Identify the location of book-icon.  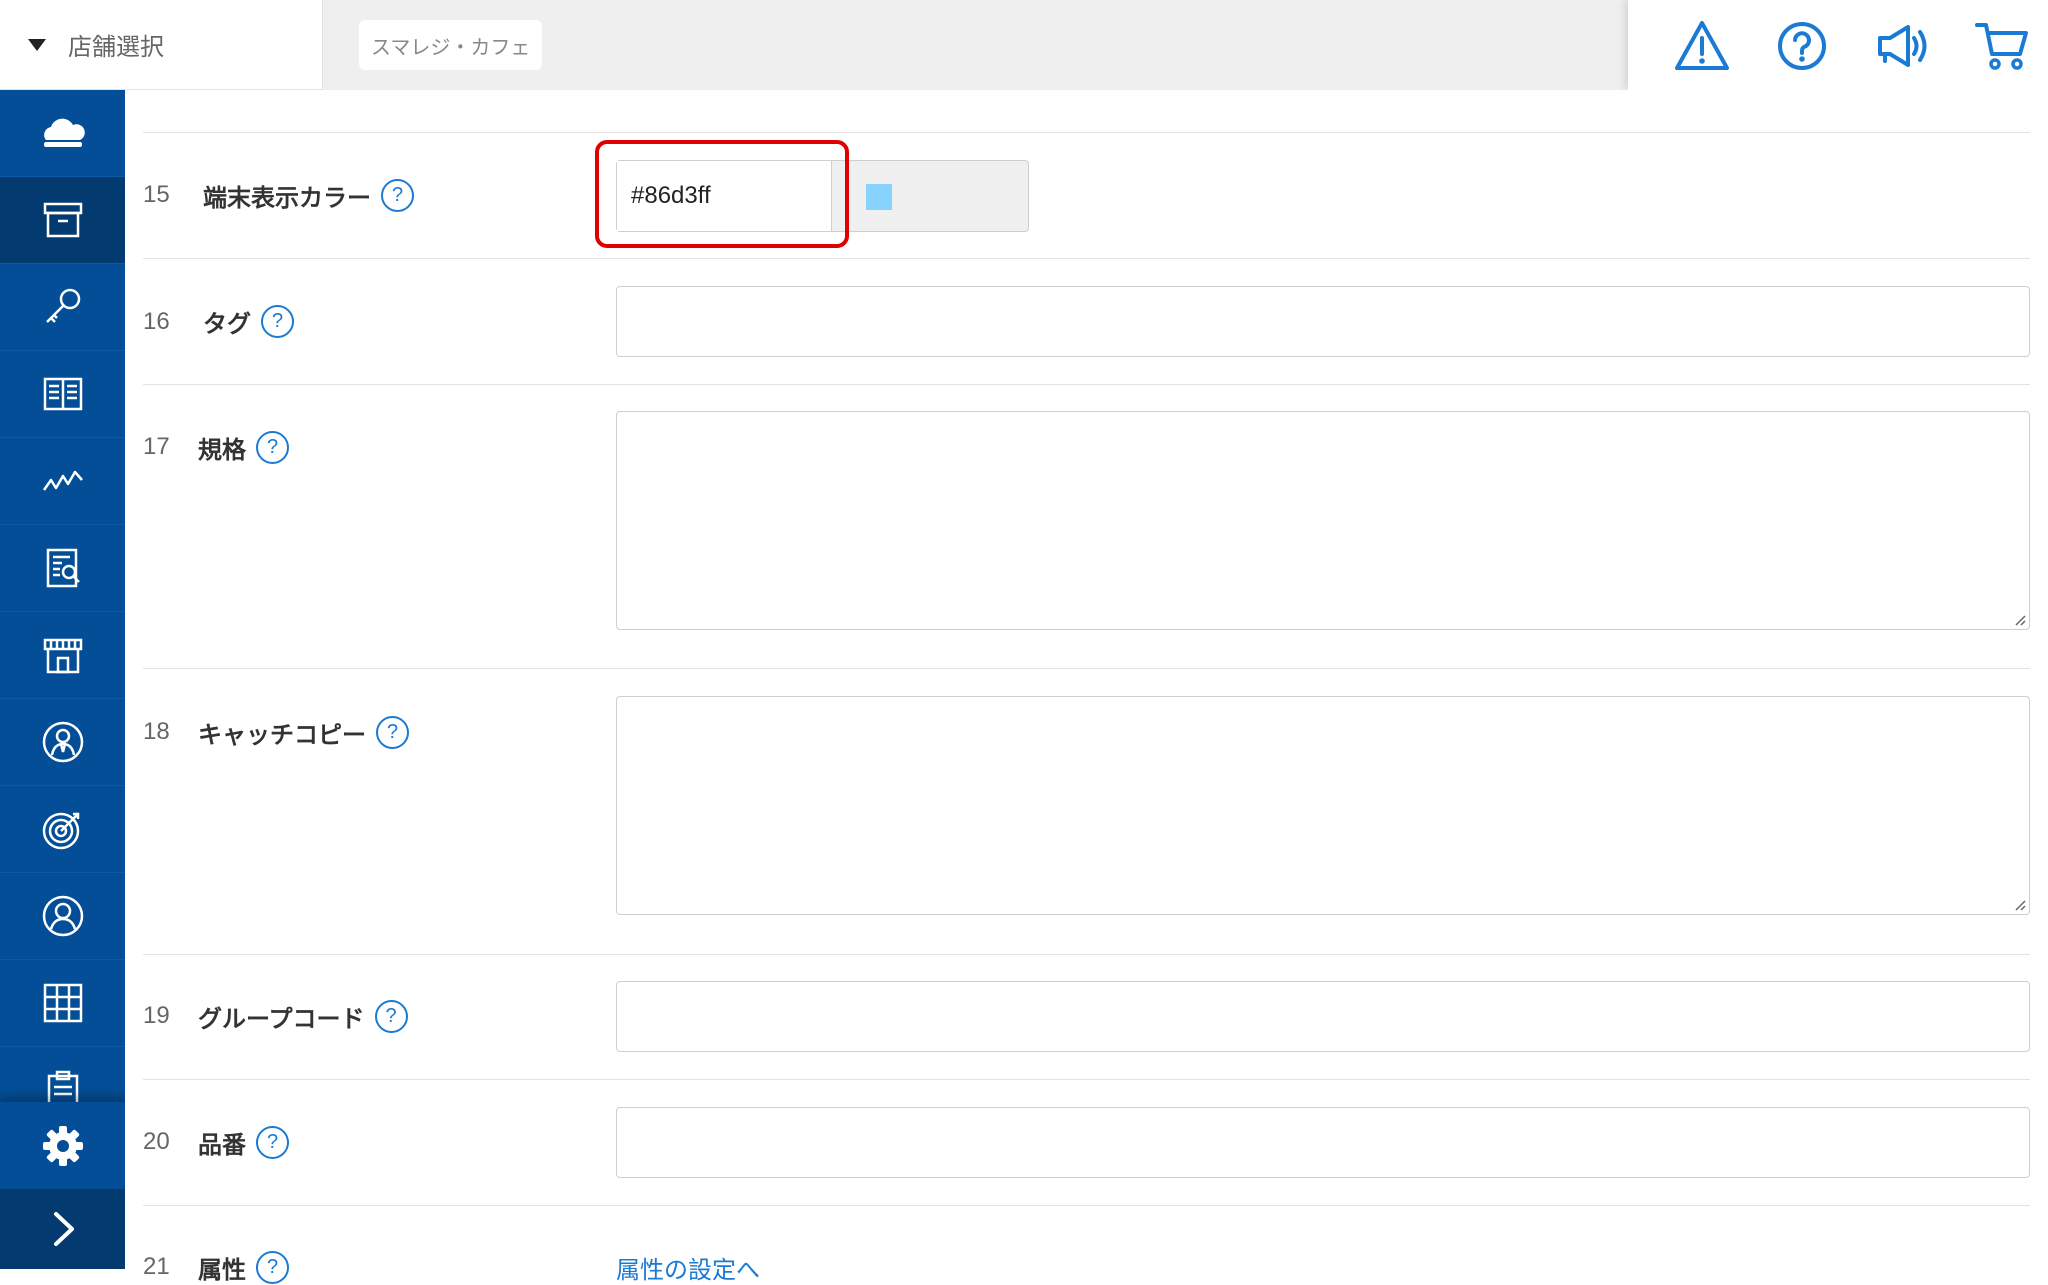
(62, 394).